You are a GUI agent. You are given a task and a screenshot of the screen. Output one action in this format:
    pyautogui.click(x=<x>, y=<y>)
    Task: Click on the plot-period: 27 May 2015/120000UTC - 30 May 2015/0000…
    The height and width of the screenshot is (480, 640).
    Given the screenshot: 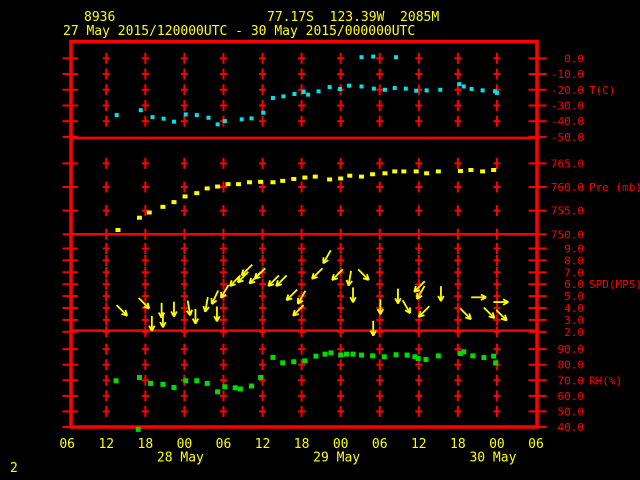 What is the action you would take?
    pyautogui.click(x=239, y=31)
    